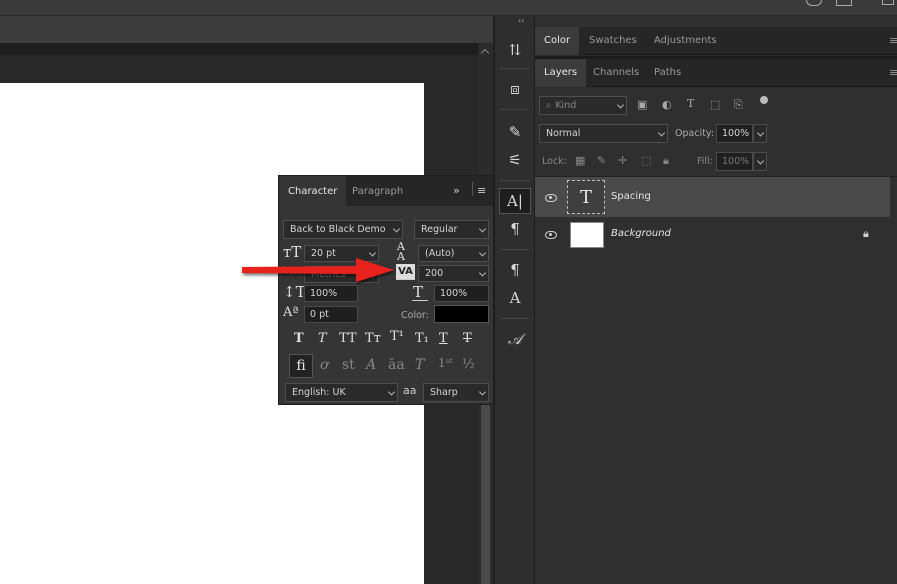  I want to click on antialias-value: Sharp, so click(444, 392).